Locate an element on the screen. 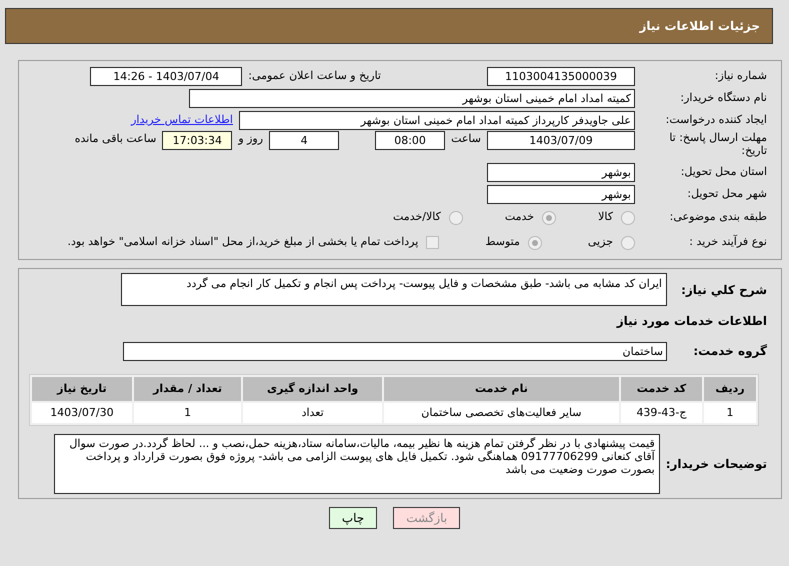 The height and width of the screenshot is (566, 789). radio-label: خدمت is located at coordinates (519, 217).